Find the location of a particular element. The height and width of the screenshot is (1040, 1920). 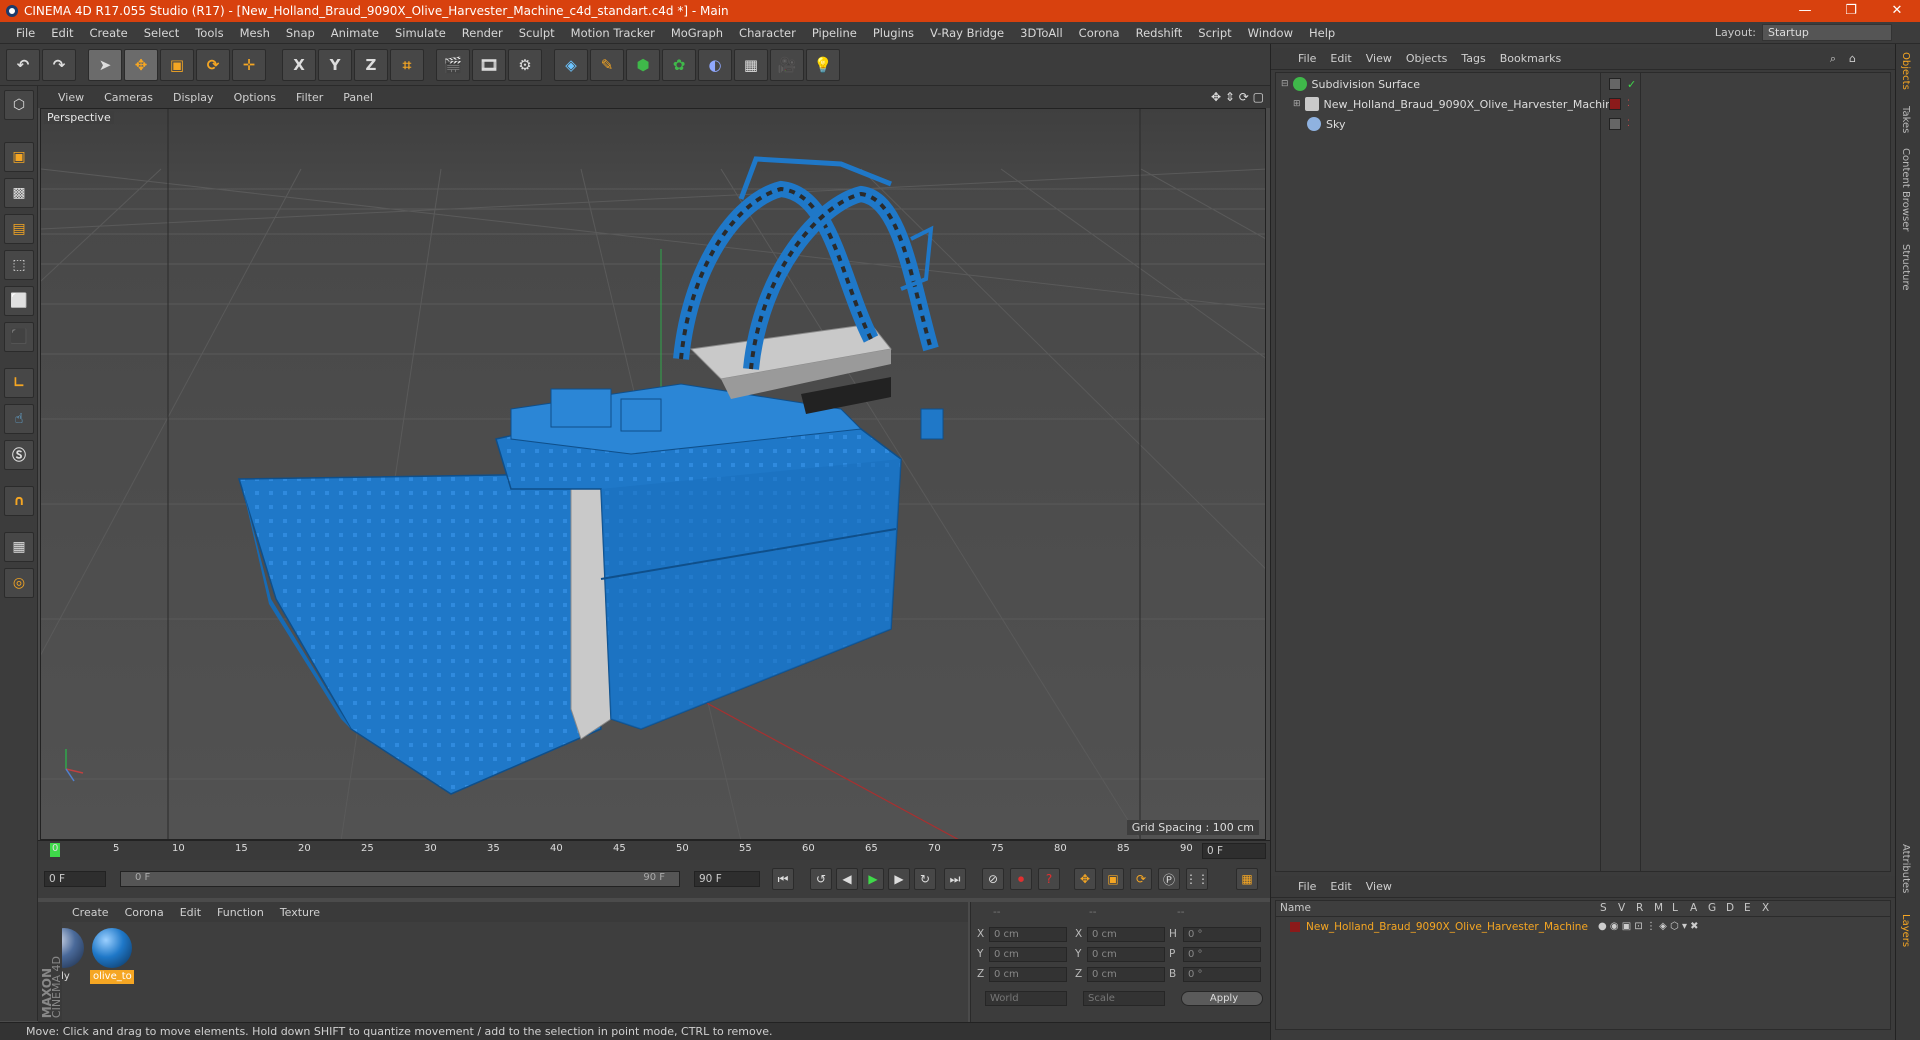

layer-col-deformers: D is located at coordinates (1730, 908).